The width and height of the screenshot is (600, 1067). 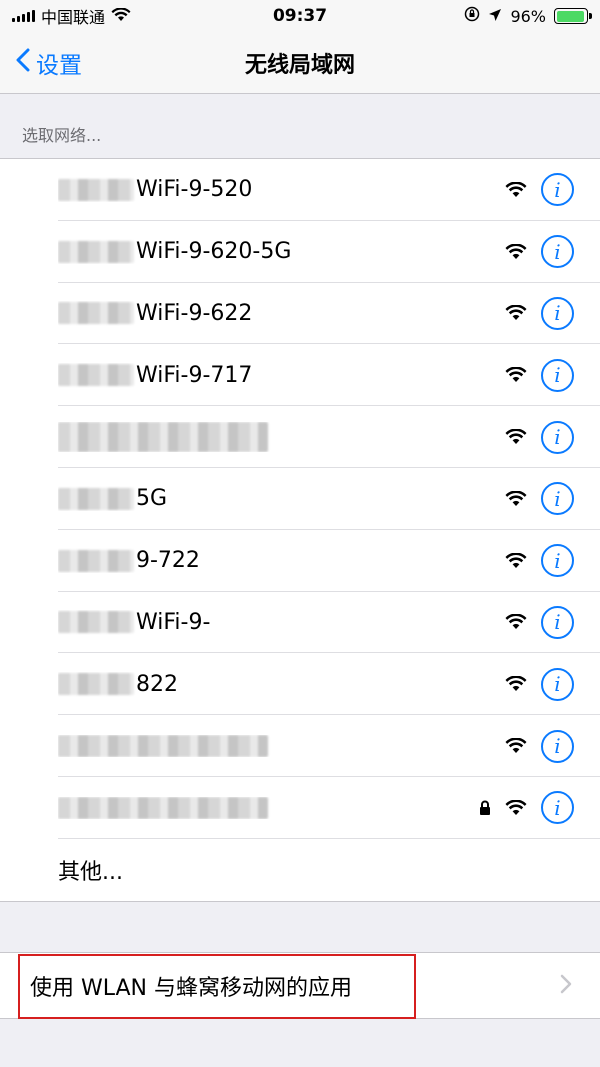 I want to click on back-button: 设置, so click(x=49, y=63).